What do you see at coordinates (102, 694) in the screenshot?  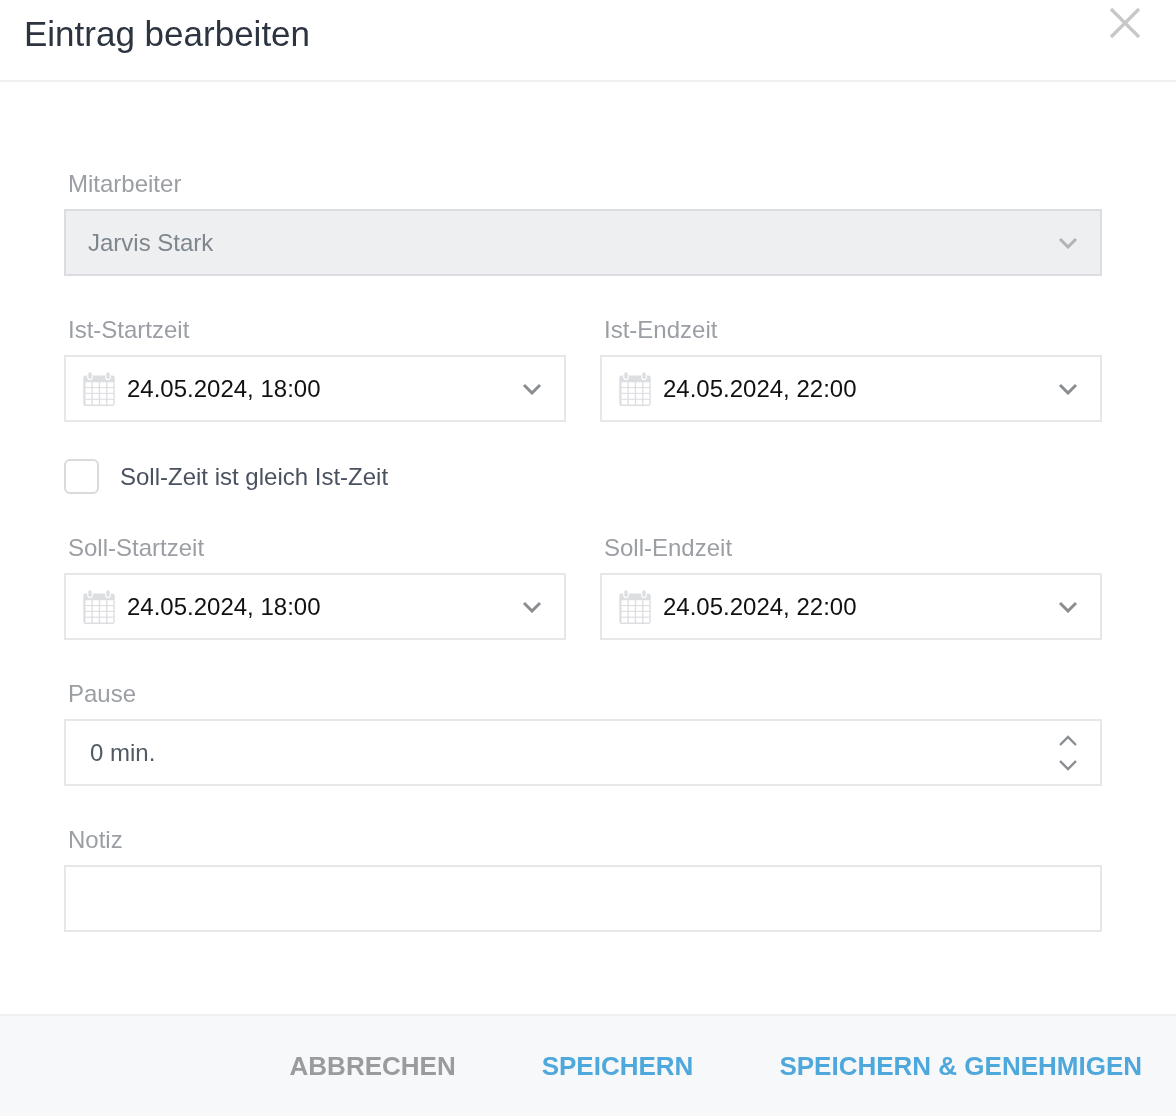 I see `field-label: Pause` at bounding box center [102, 694].